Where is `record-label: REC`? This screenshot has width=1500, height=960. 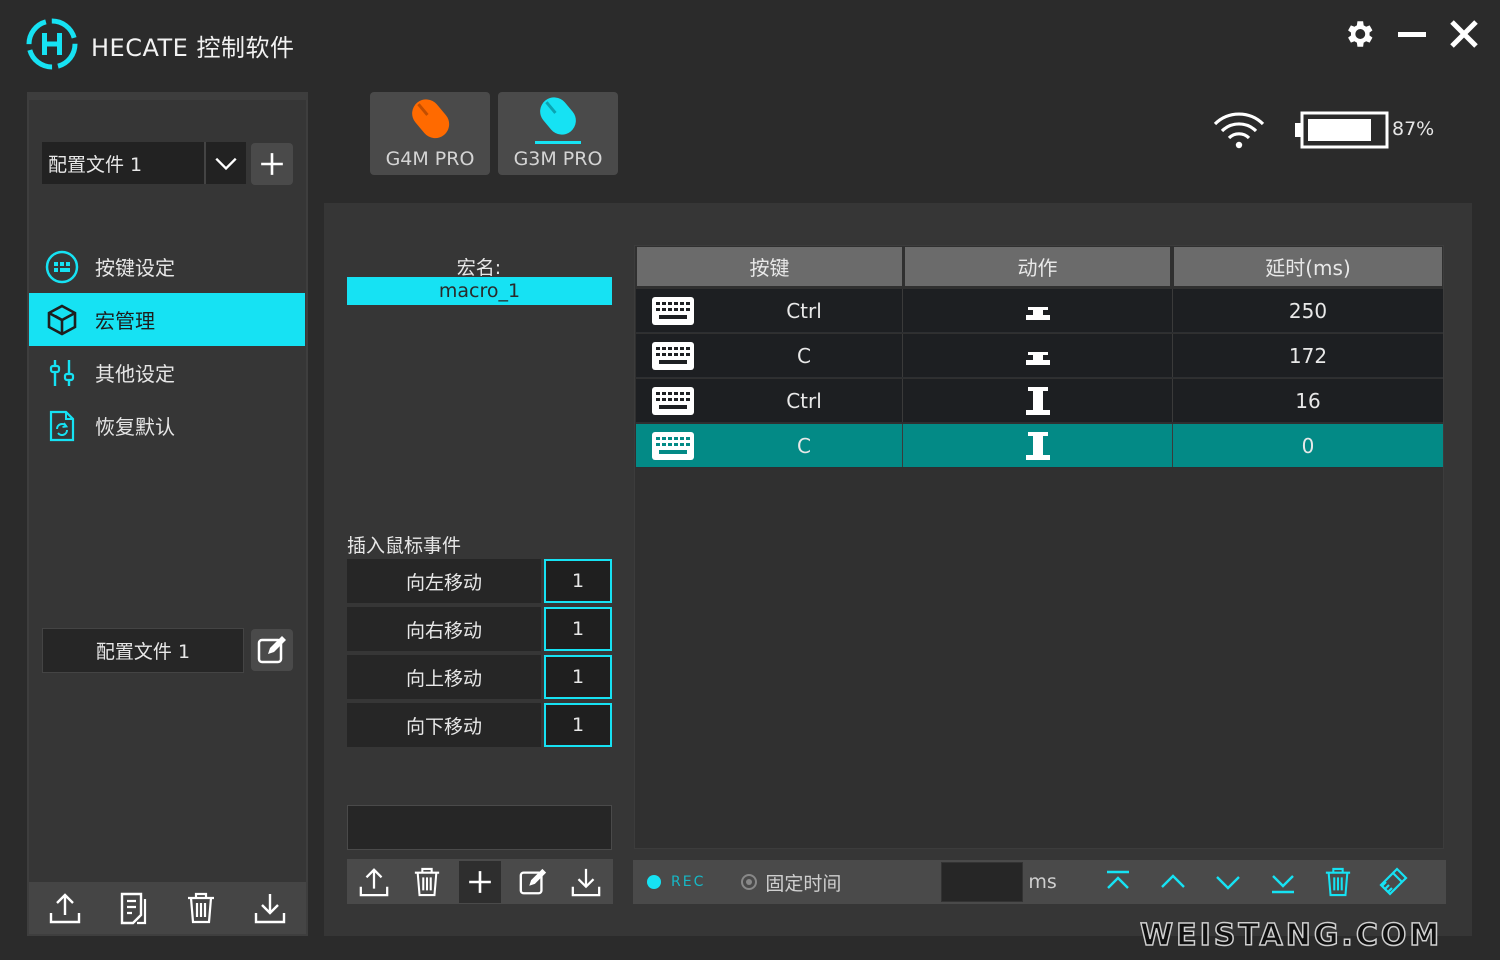
record-label: REC is located at coordinates (688, 882).